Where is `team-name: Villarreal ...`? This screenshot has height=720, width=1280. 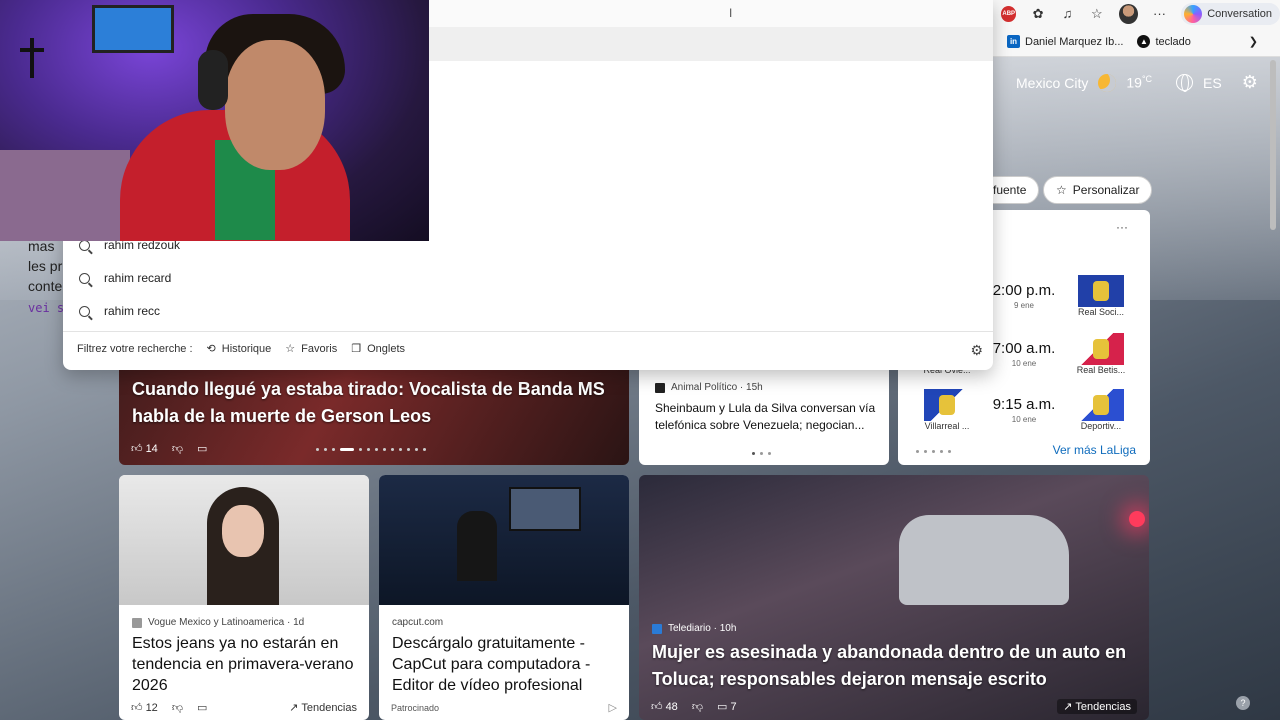 team-name: Villarreal ... is located at coordinates (947, 426).